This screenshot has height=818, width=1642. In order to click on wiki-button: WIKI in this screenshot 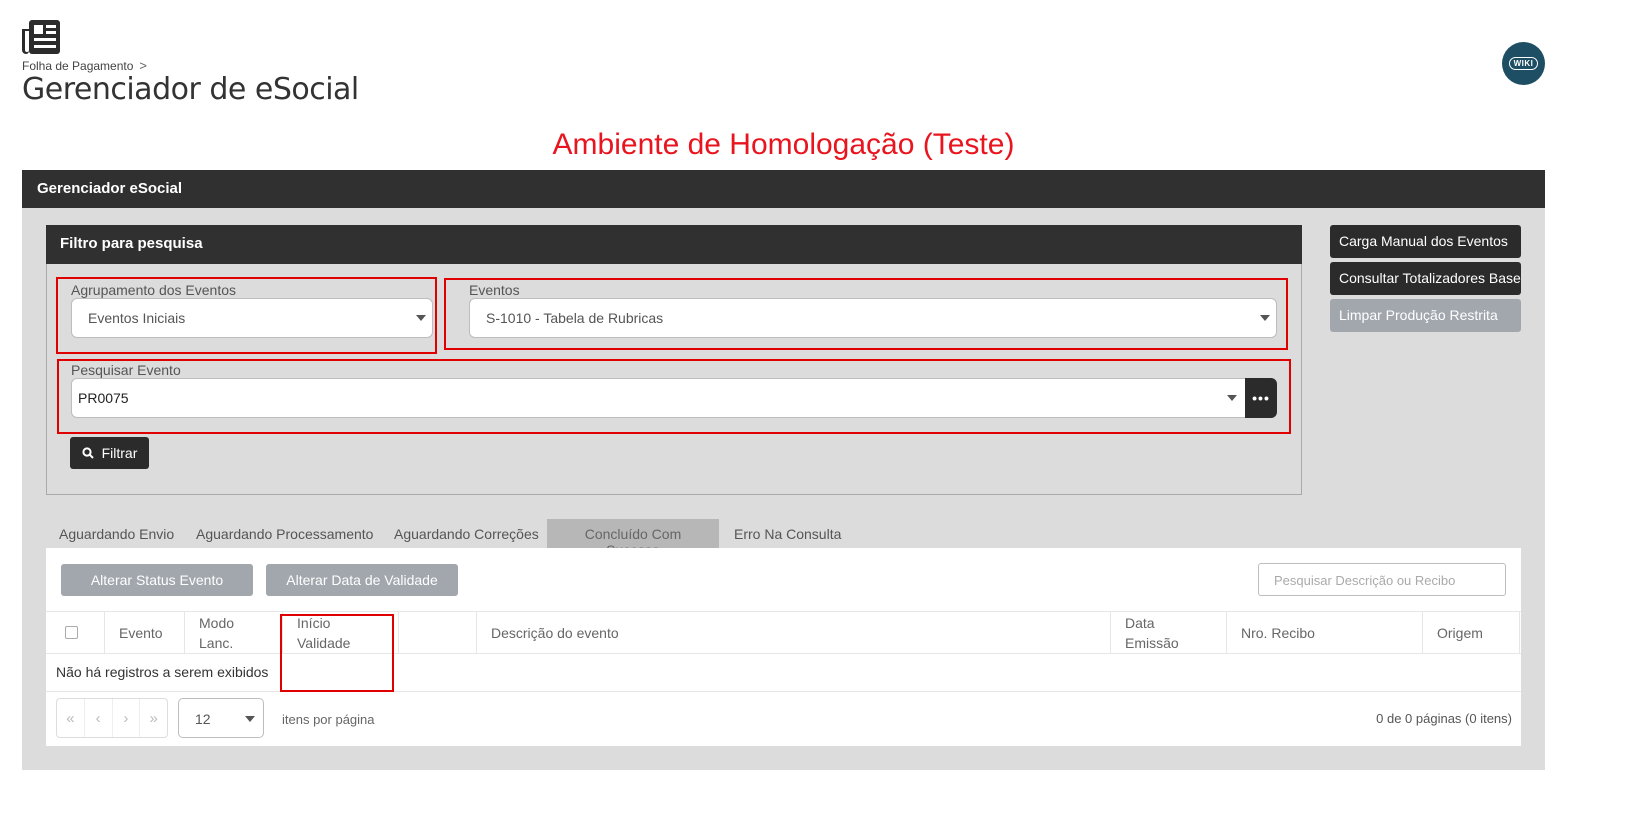, I will do `click(1523, 63)`.